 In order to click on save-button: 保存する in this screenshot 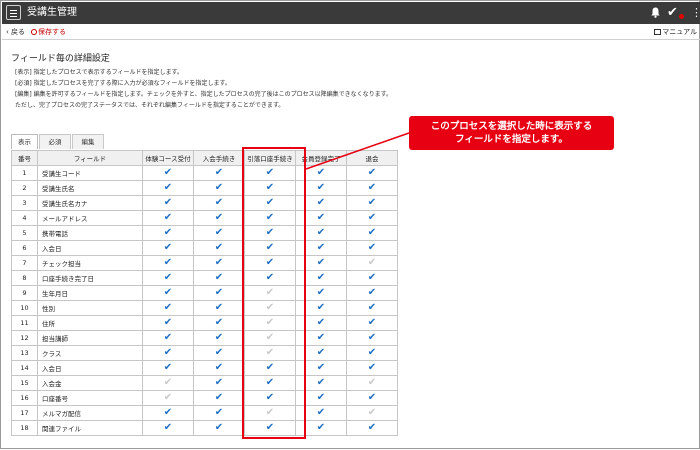, I will do `click(48, 32)`.